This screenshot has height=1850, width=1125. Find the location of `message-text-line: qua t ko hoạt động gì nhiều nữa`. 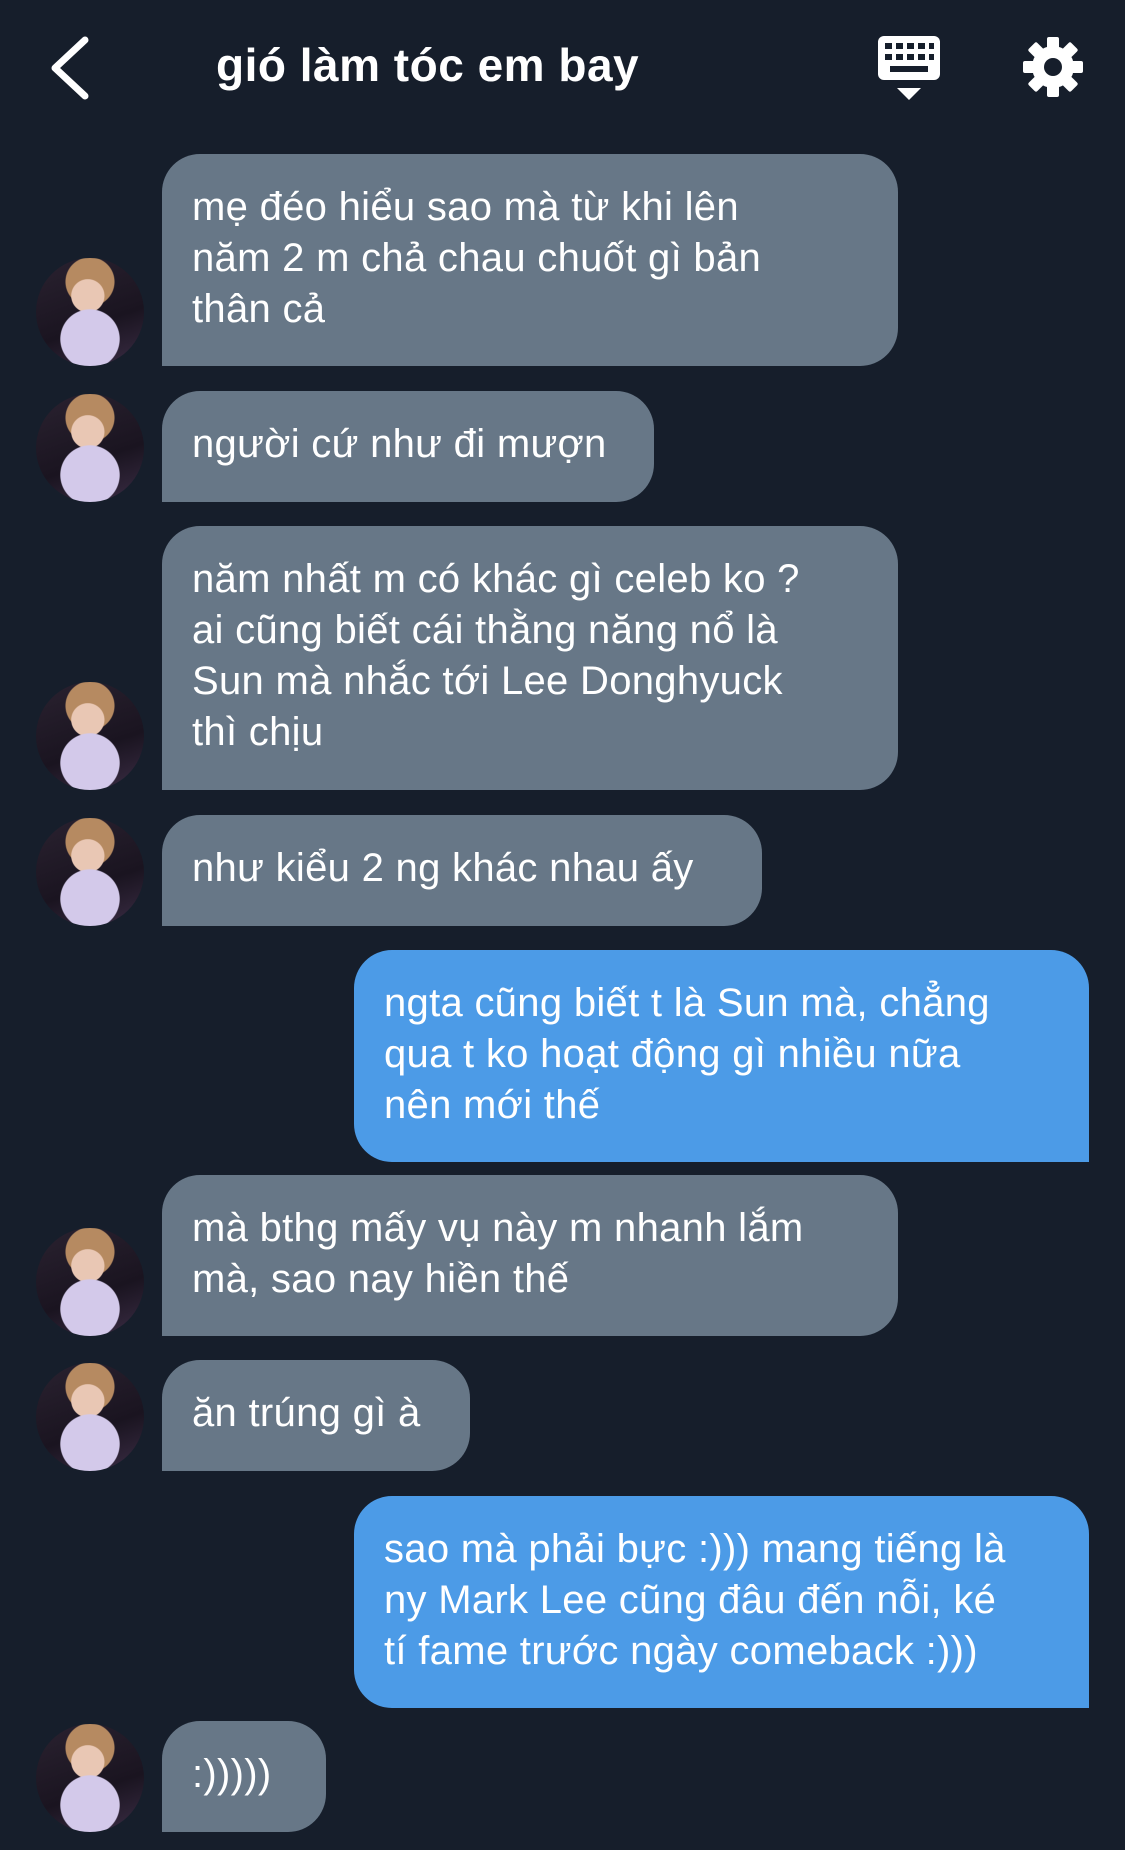

message-text-line: qua t ko hoạt động gì nhiều nữa is located at coordinates (672, 1054).